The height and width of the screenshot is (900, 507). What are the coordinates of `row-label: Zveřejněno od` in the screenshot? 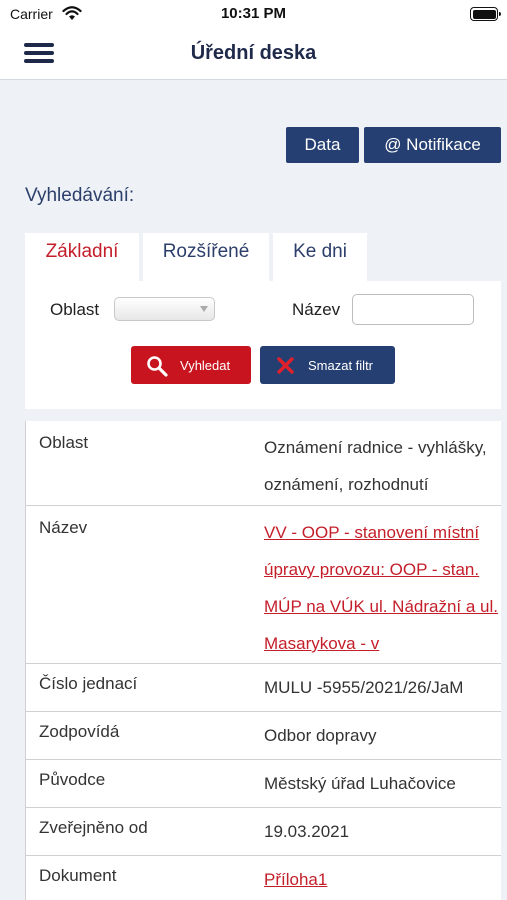 It's located at (93, 827).